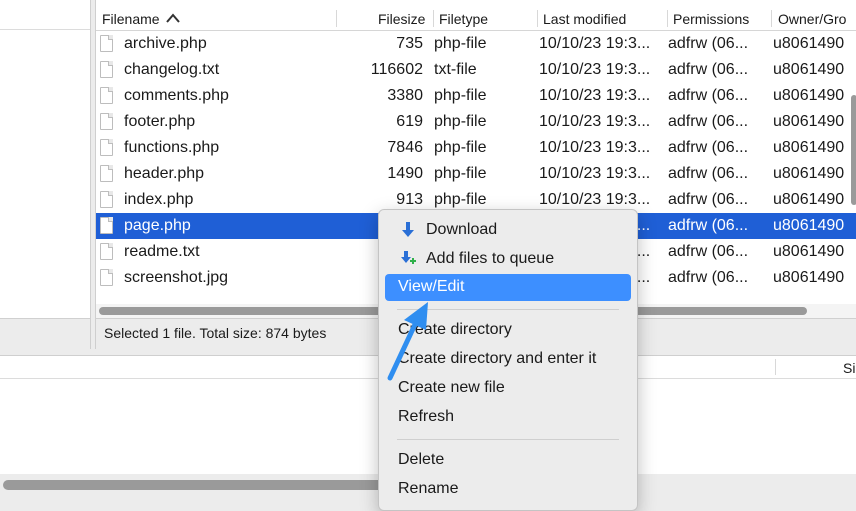 Image resolution: width=856 pixels, height=511 pixels. I want to click on menu-separator, so click(508, 439).